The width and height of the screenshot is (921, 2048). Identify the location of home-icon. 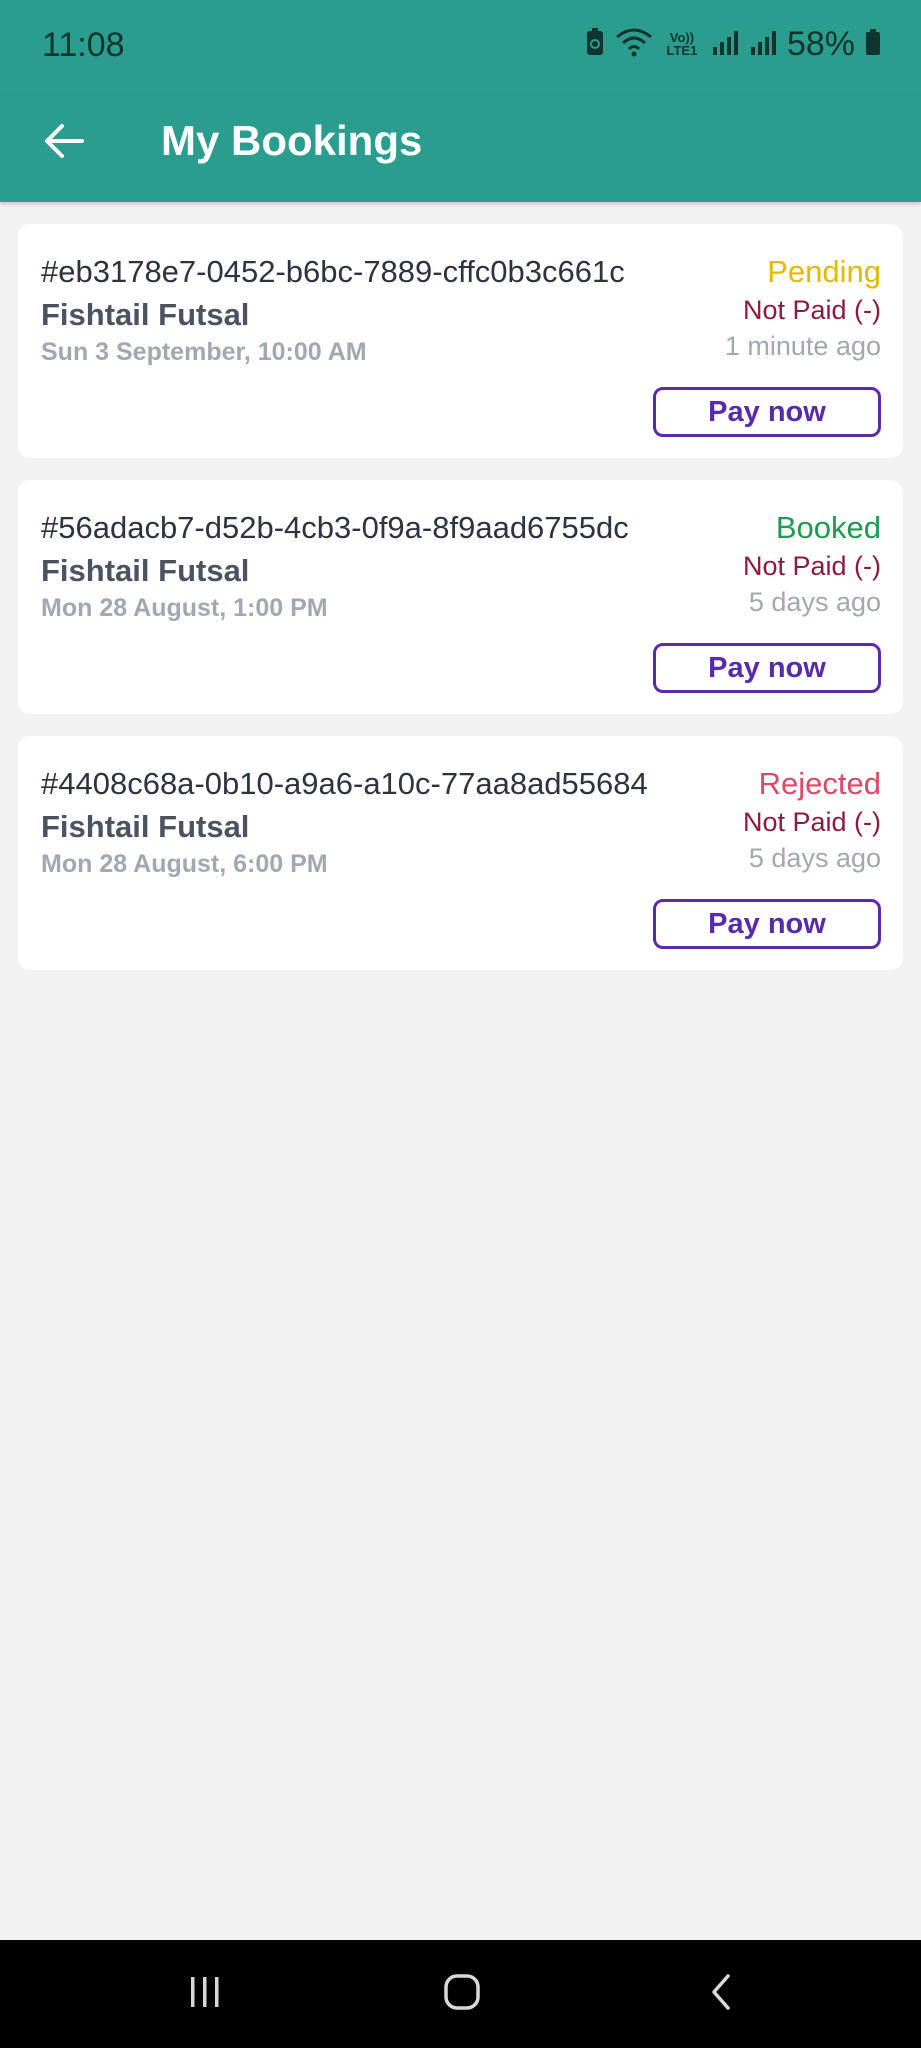
(462, 1994).